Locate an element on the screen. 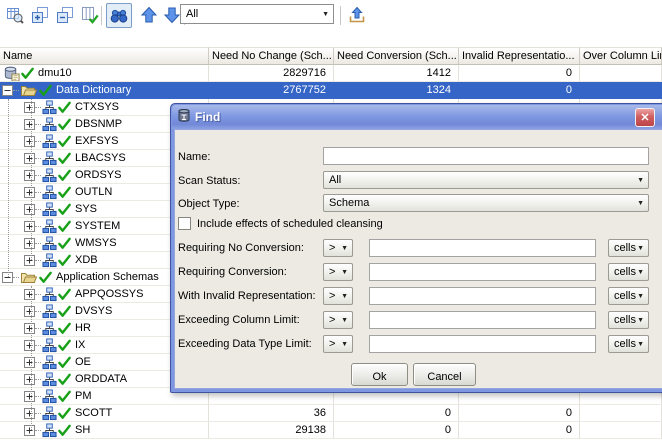 This screenshot has width=662, height=445. table-row: dmu10 2829716 1412 0 is located at coordinates (331, 73).